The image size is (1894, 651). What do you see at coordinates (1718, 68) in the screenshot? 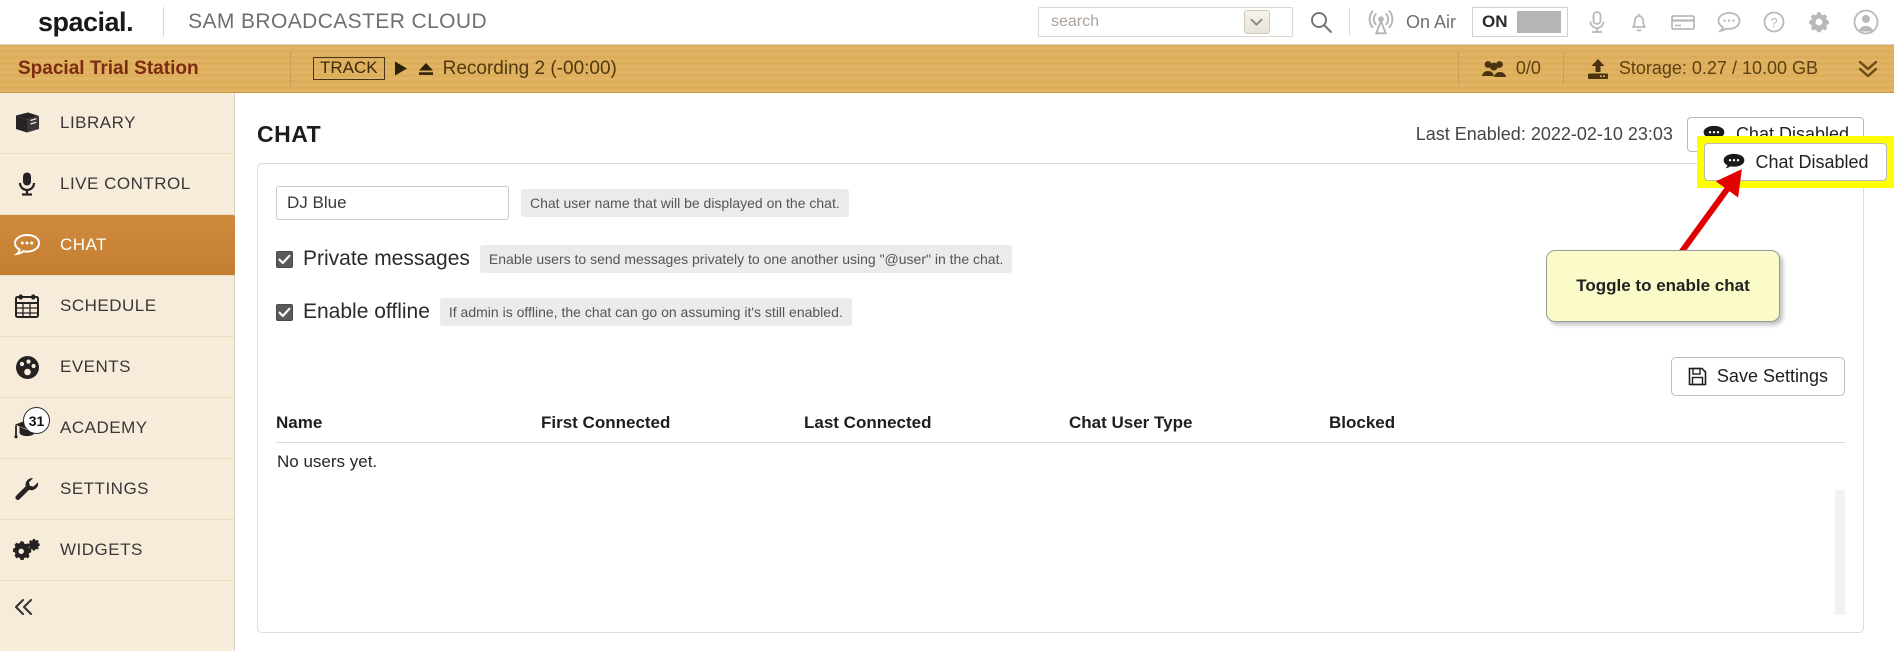
I see `storage-text: Storage: 0.27 / 10.00 GB` at bounding box center [1718, 68].